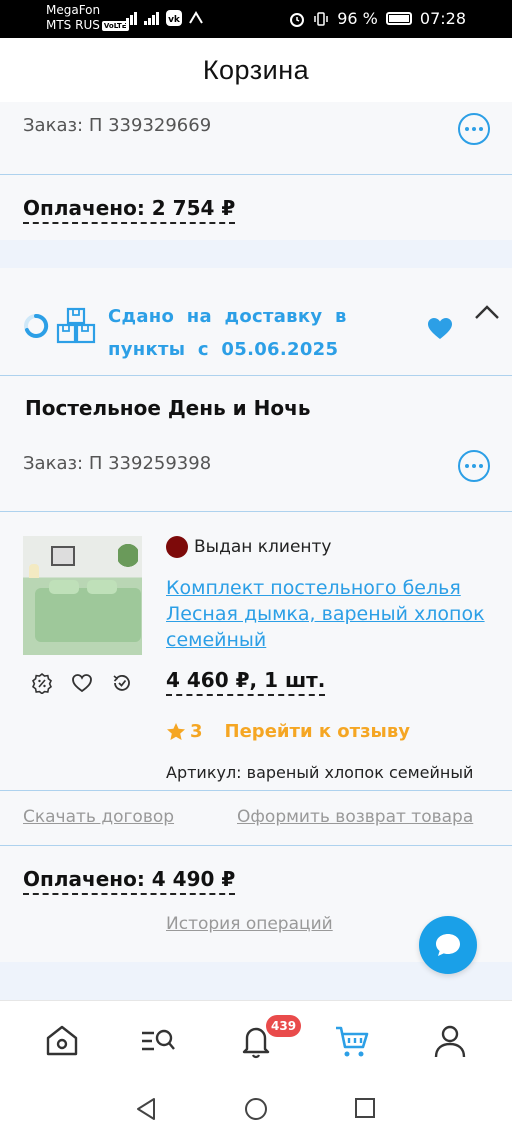 The image size is (512, 1138). Describe the element at coordinates (82, 683) in the screenshot. I see `heart-outline-icon` at that location.